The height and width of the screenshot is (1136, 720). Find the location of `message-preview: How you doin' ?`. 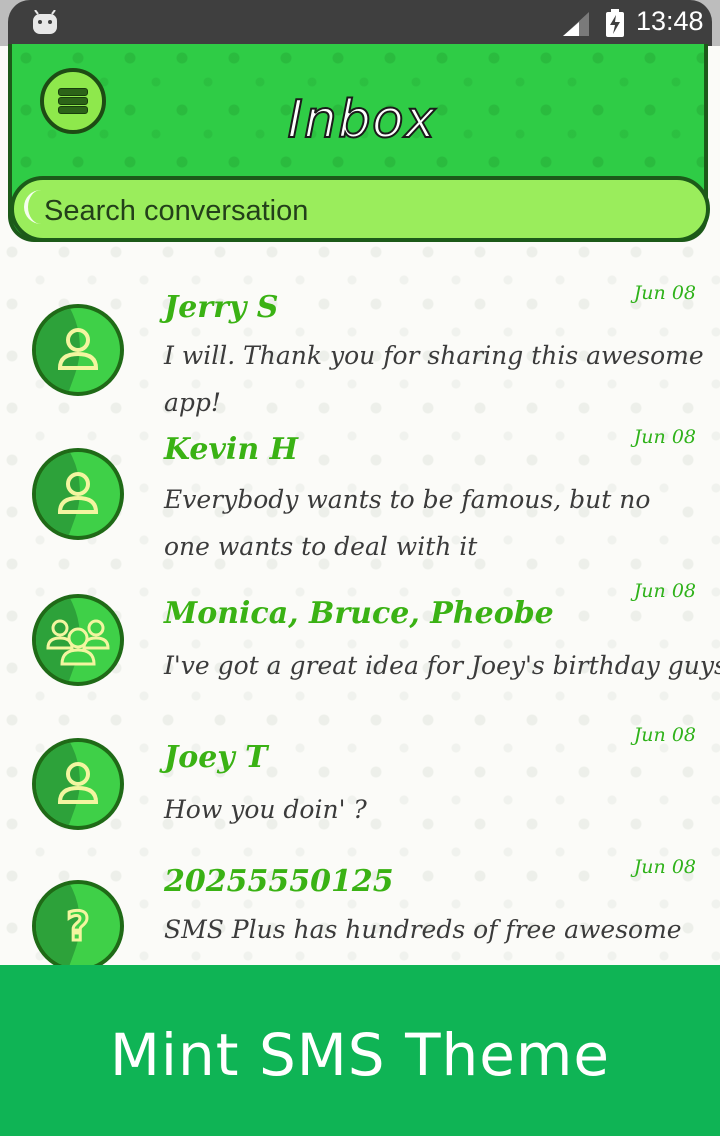

message-preview: How you doin' ? is located at coordinates (265, 809).